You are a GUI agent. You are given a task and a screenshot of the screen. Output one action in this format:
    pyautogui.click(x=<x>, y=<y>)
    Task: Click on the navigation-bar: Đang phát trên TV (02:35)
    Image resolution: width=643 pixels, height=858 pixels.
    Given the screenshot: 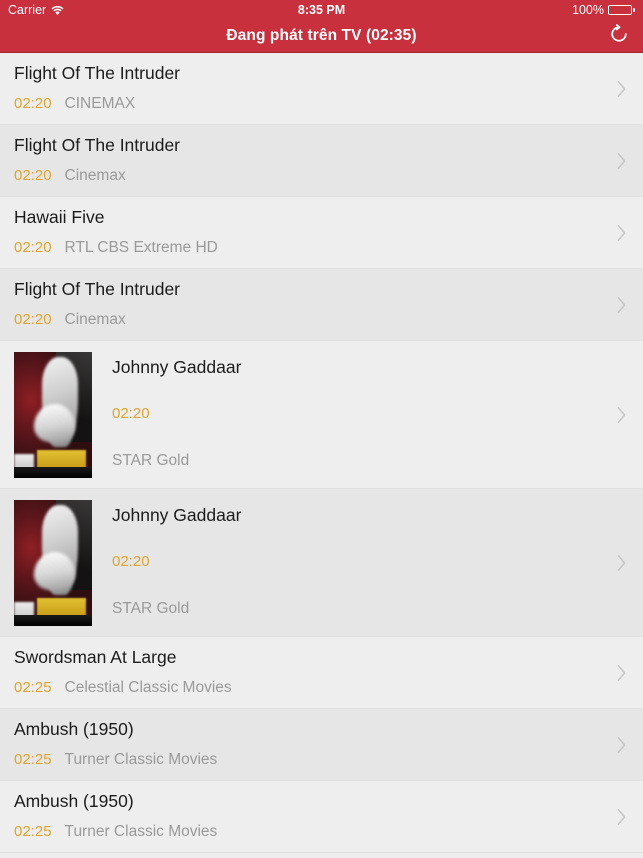 What is the action you would take?
    pyautogui.click(x=321, y=36)
    